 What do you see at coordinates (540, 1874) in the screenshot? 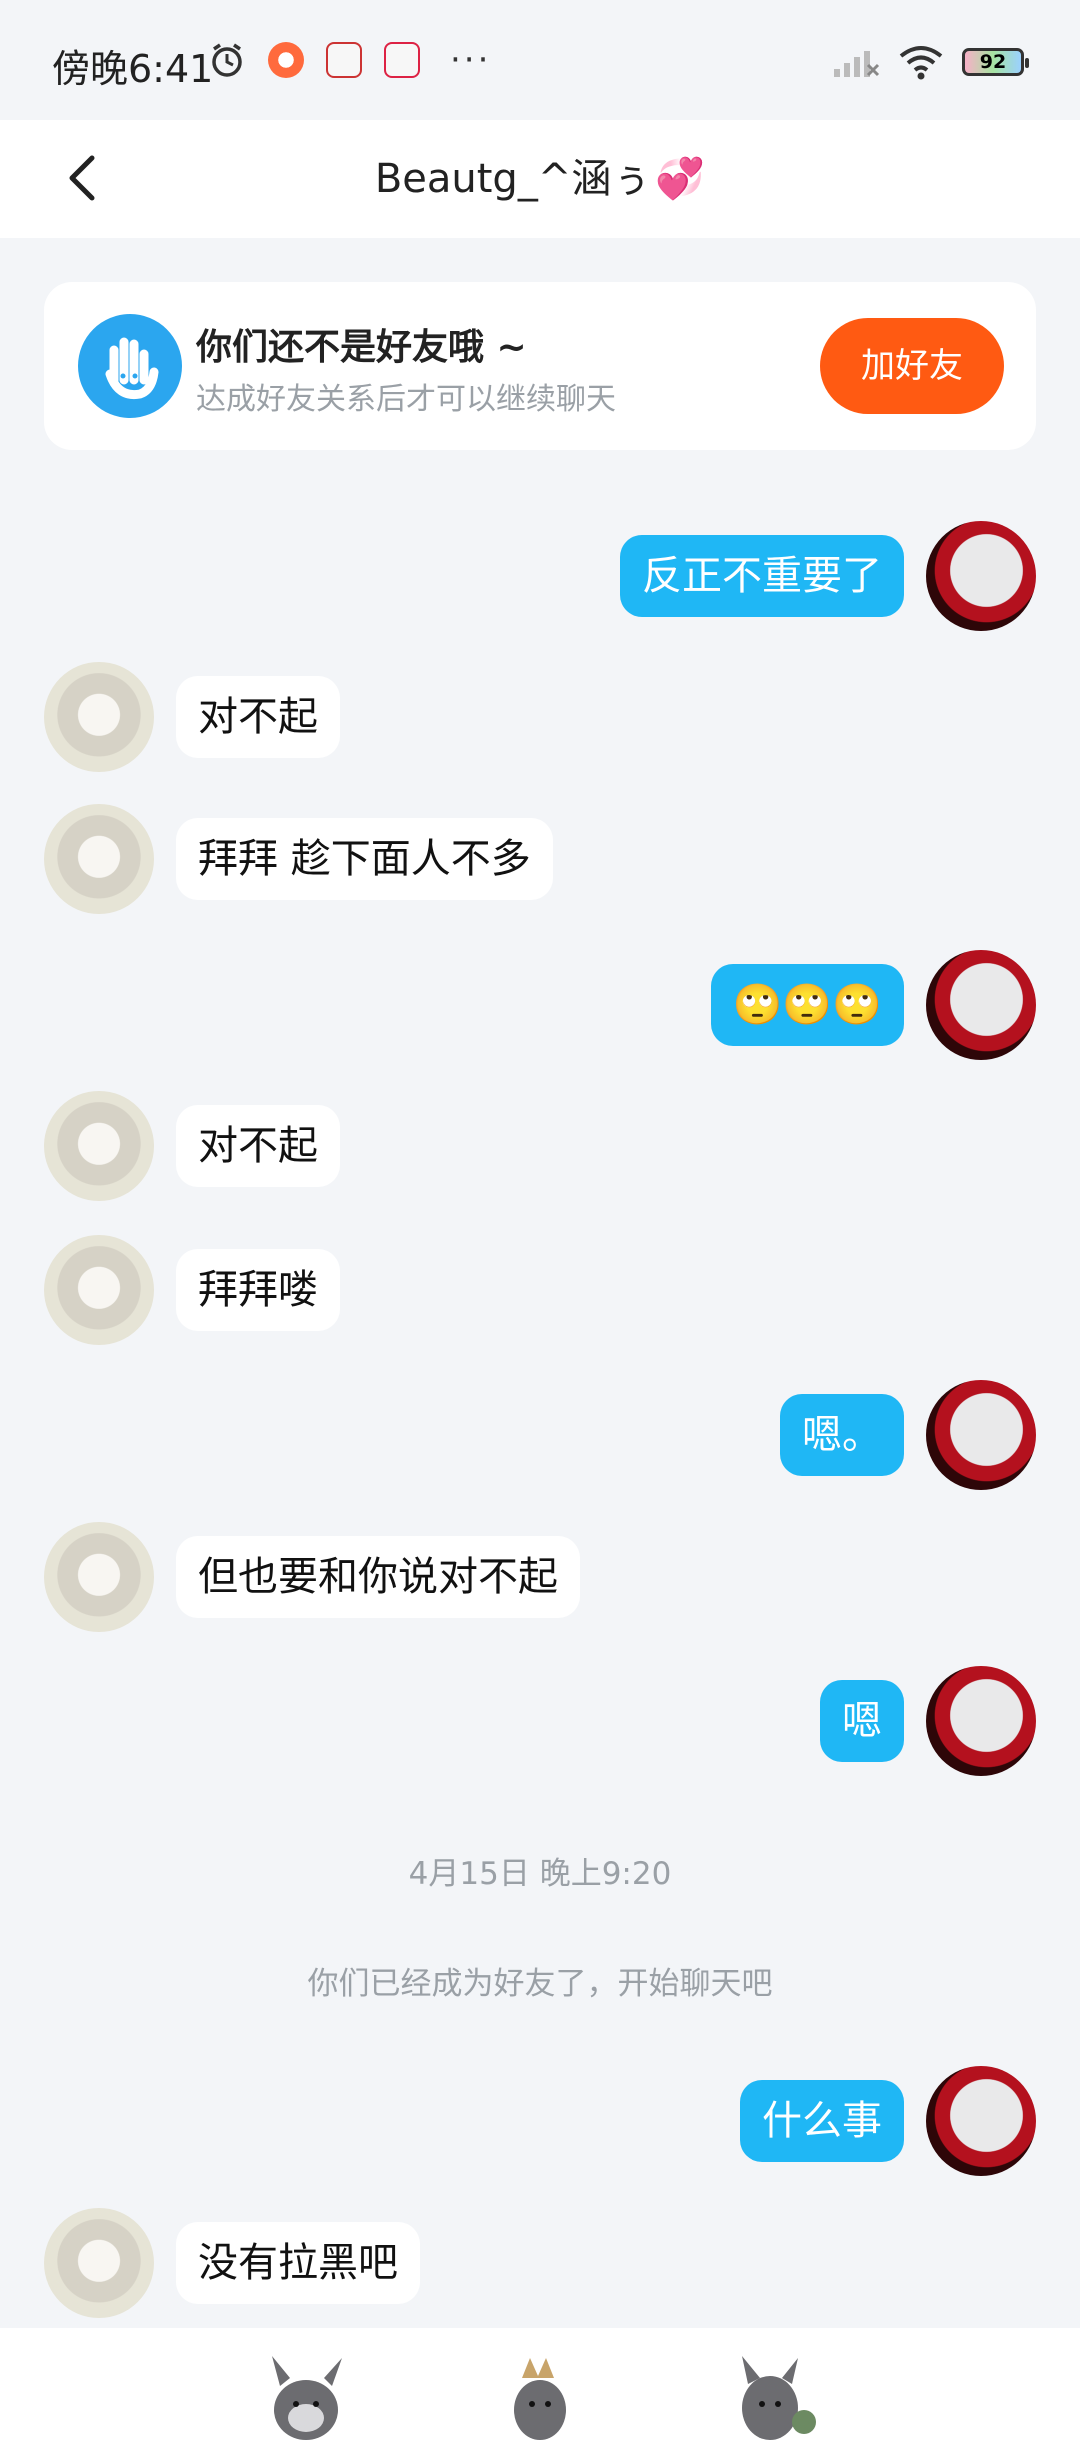
I see `message-timestamp: 4月15日 晚上9:20` at bounding box center [540, 1874].